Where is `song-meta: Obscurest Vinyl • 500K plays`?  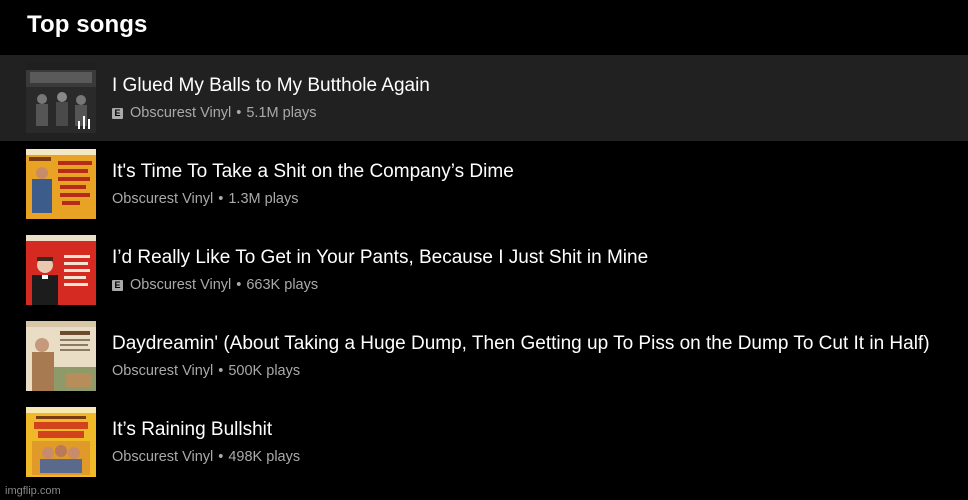
song-meta: Obscurest Vinyl • 500K plays is located at coordinates (206, 371).